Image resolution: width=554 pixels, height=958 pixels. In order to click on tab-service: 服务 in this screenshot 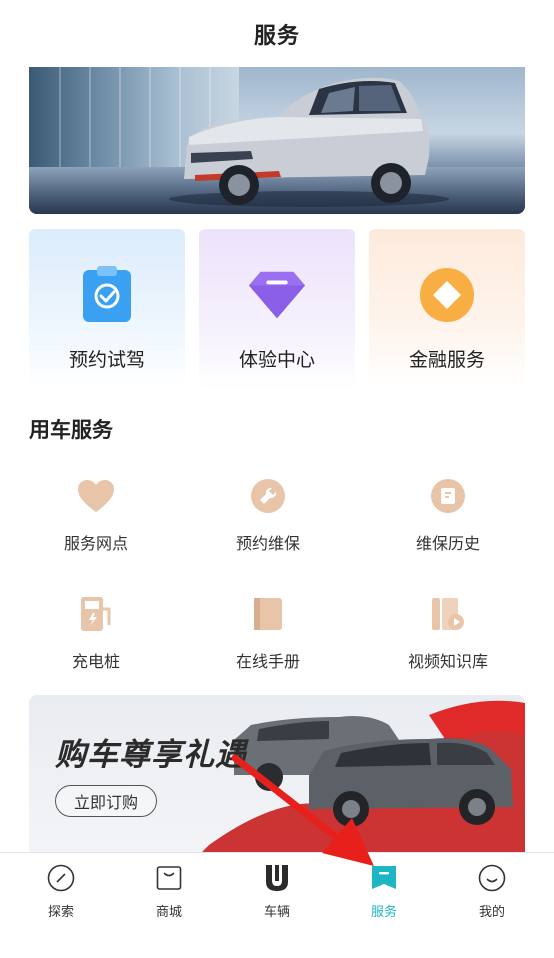, I will do `click(384, 891)`.